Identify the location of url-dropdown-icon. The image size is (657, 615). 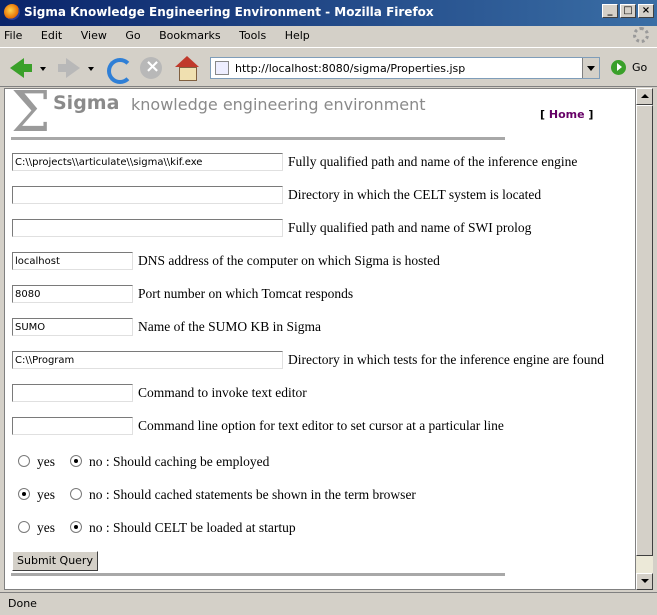
(590, 68).